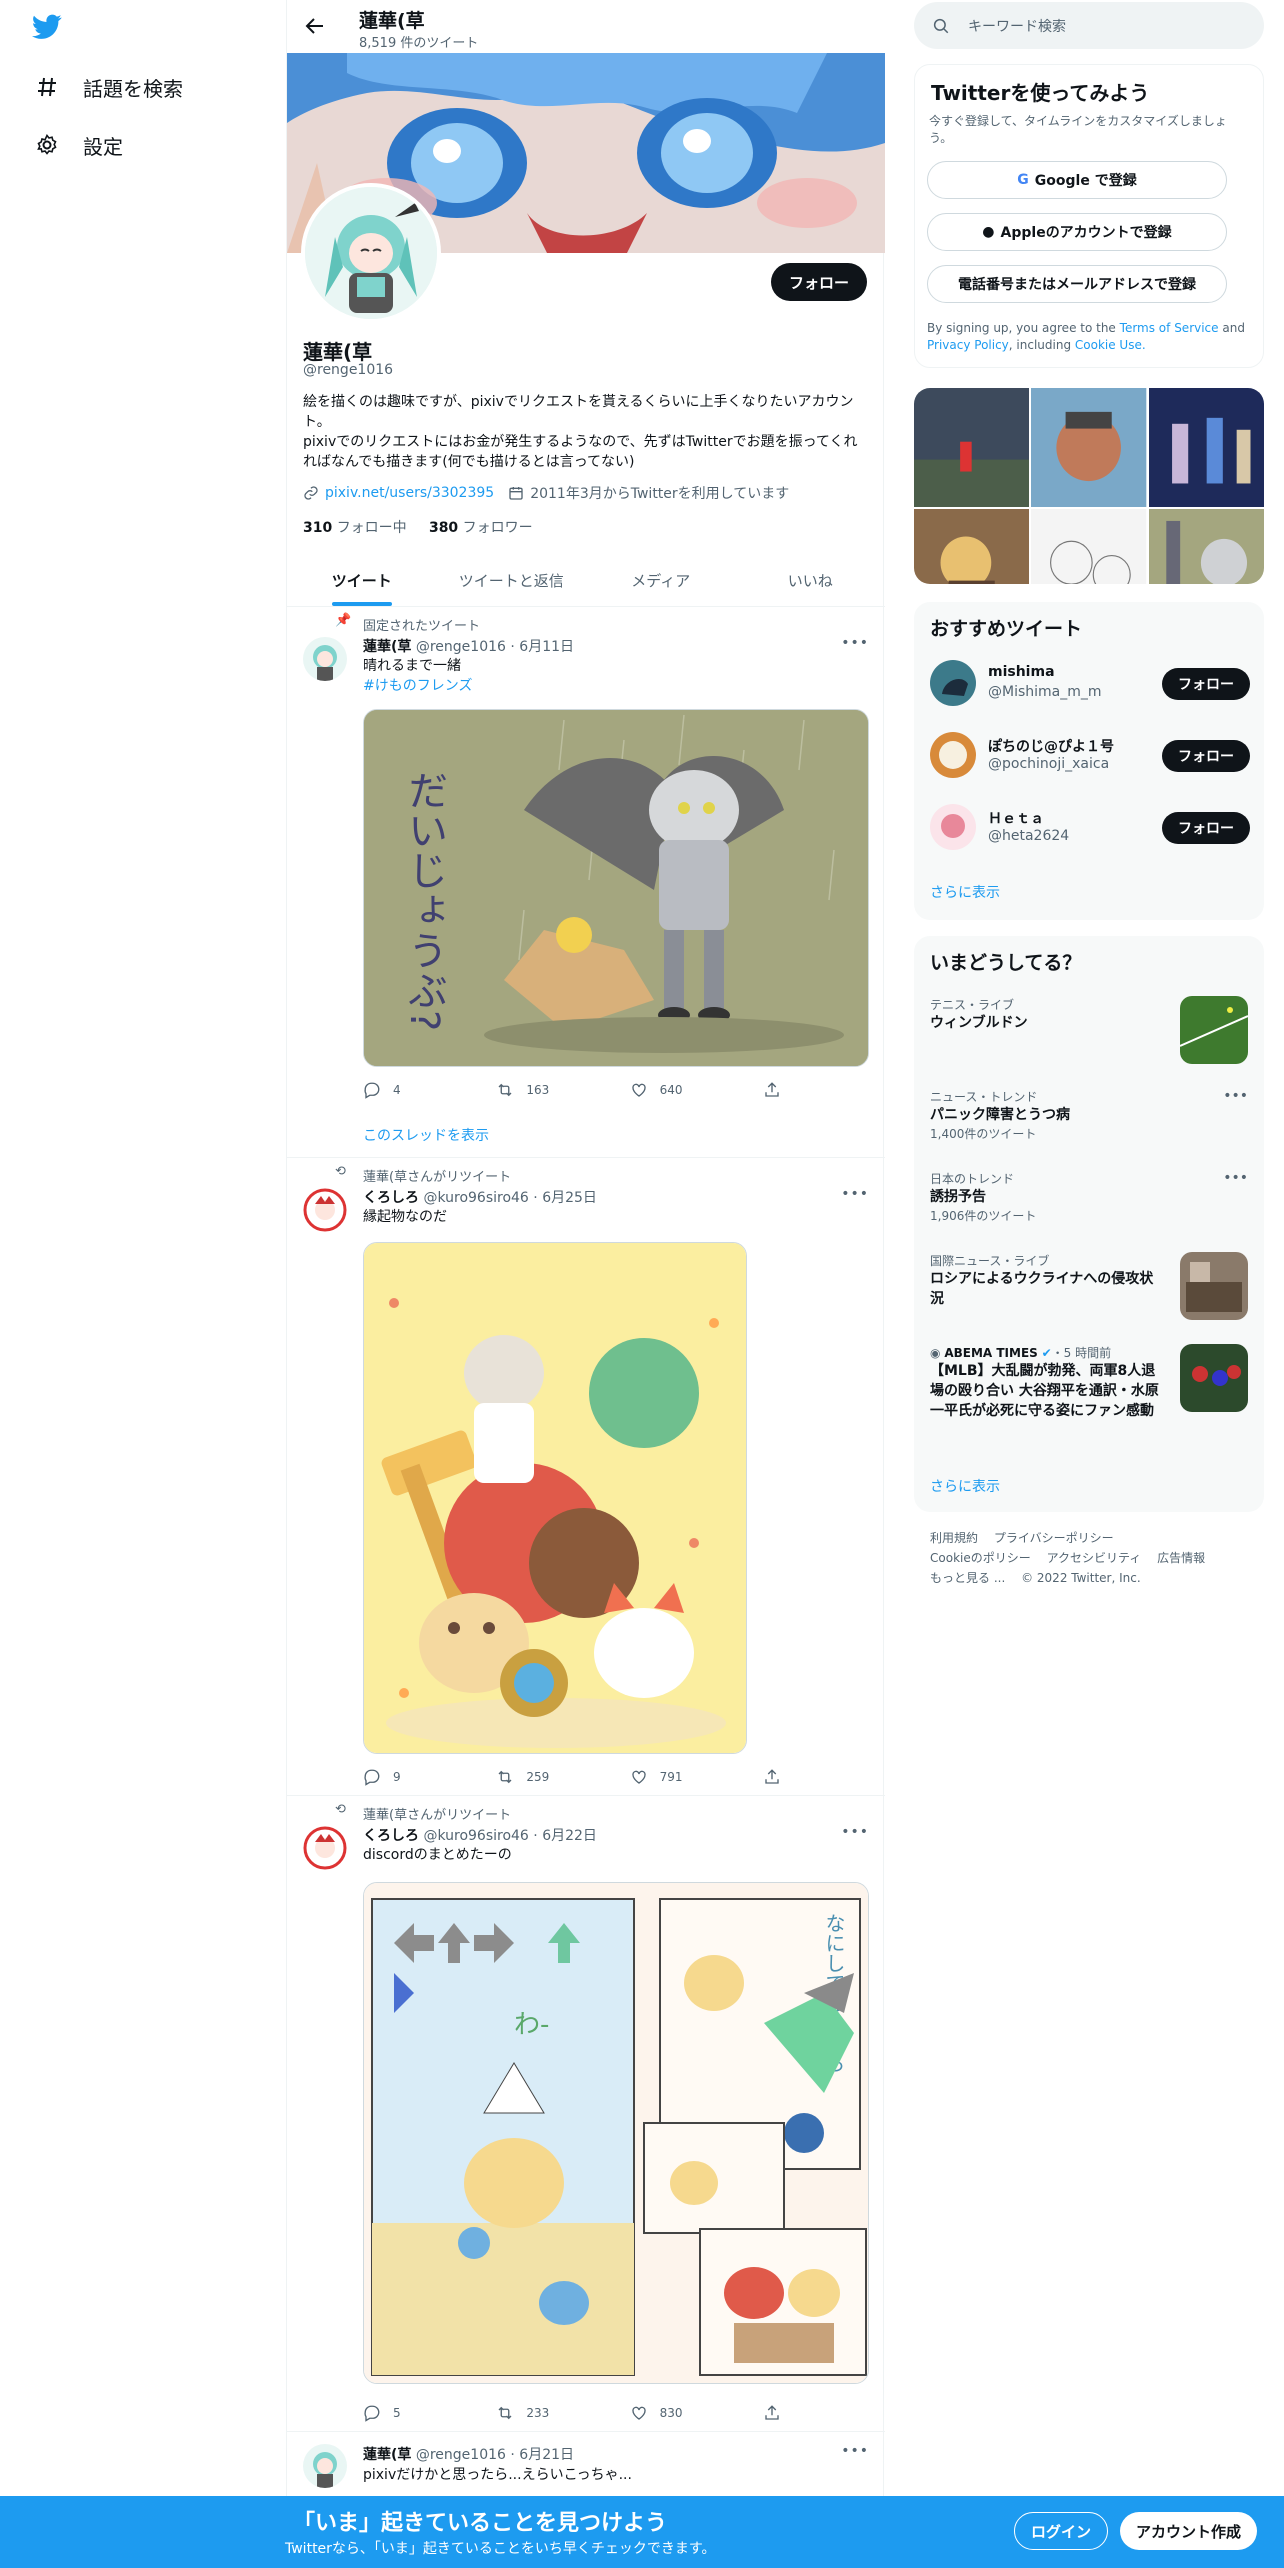 The image size is (1284, 2568). Describe the element at coordinates (1016, 819) in the screenshot. I see `recommend-name: Ｈｅｔａ` at that location.